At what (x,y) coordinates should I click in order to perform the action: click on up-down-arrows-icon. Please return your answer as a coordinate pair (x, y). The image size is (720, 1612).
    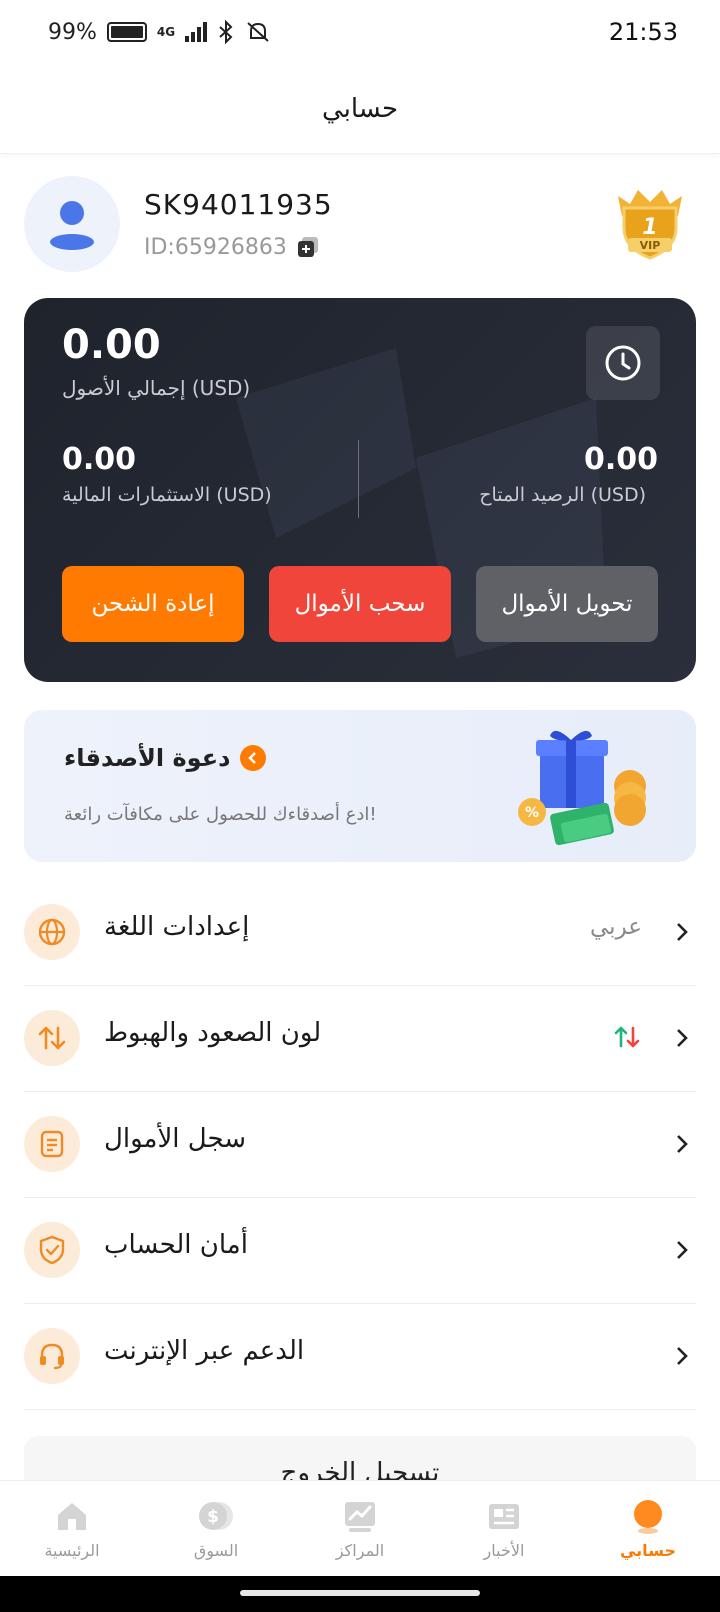
    Looking at the image, I should click on (627, 1037).